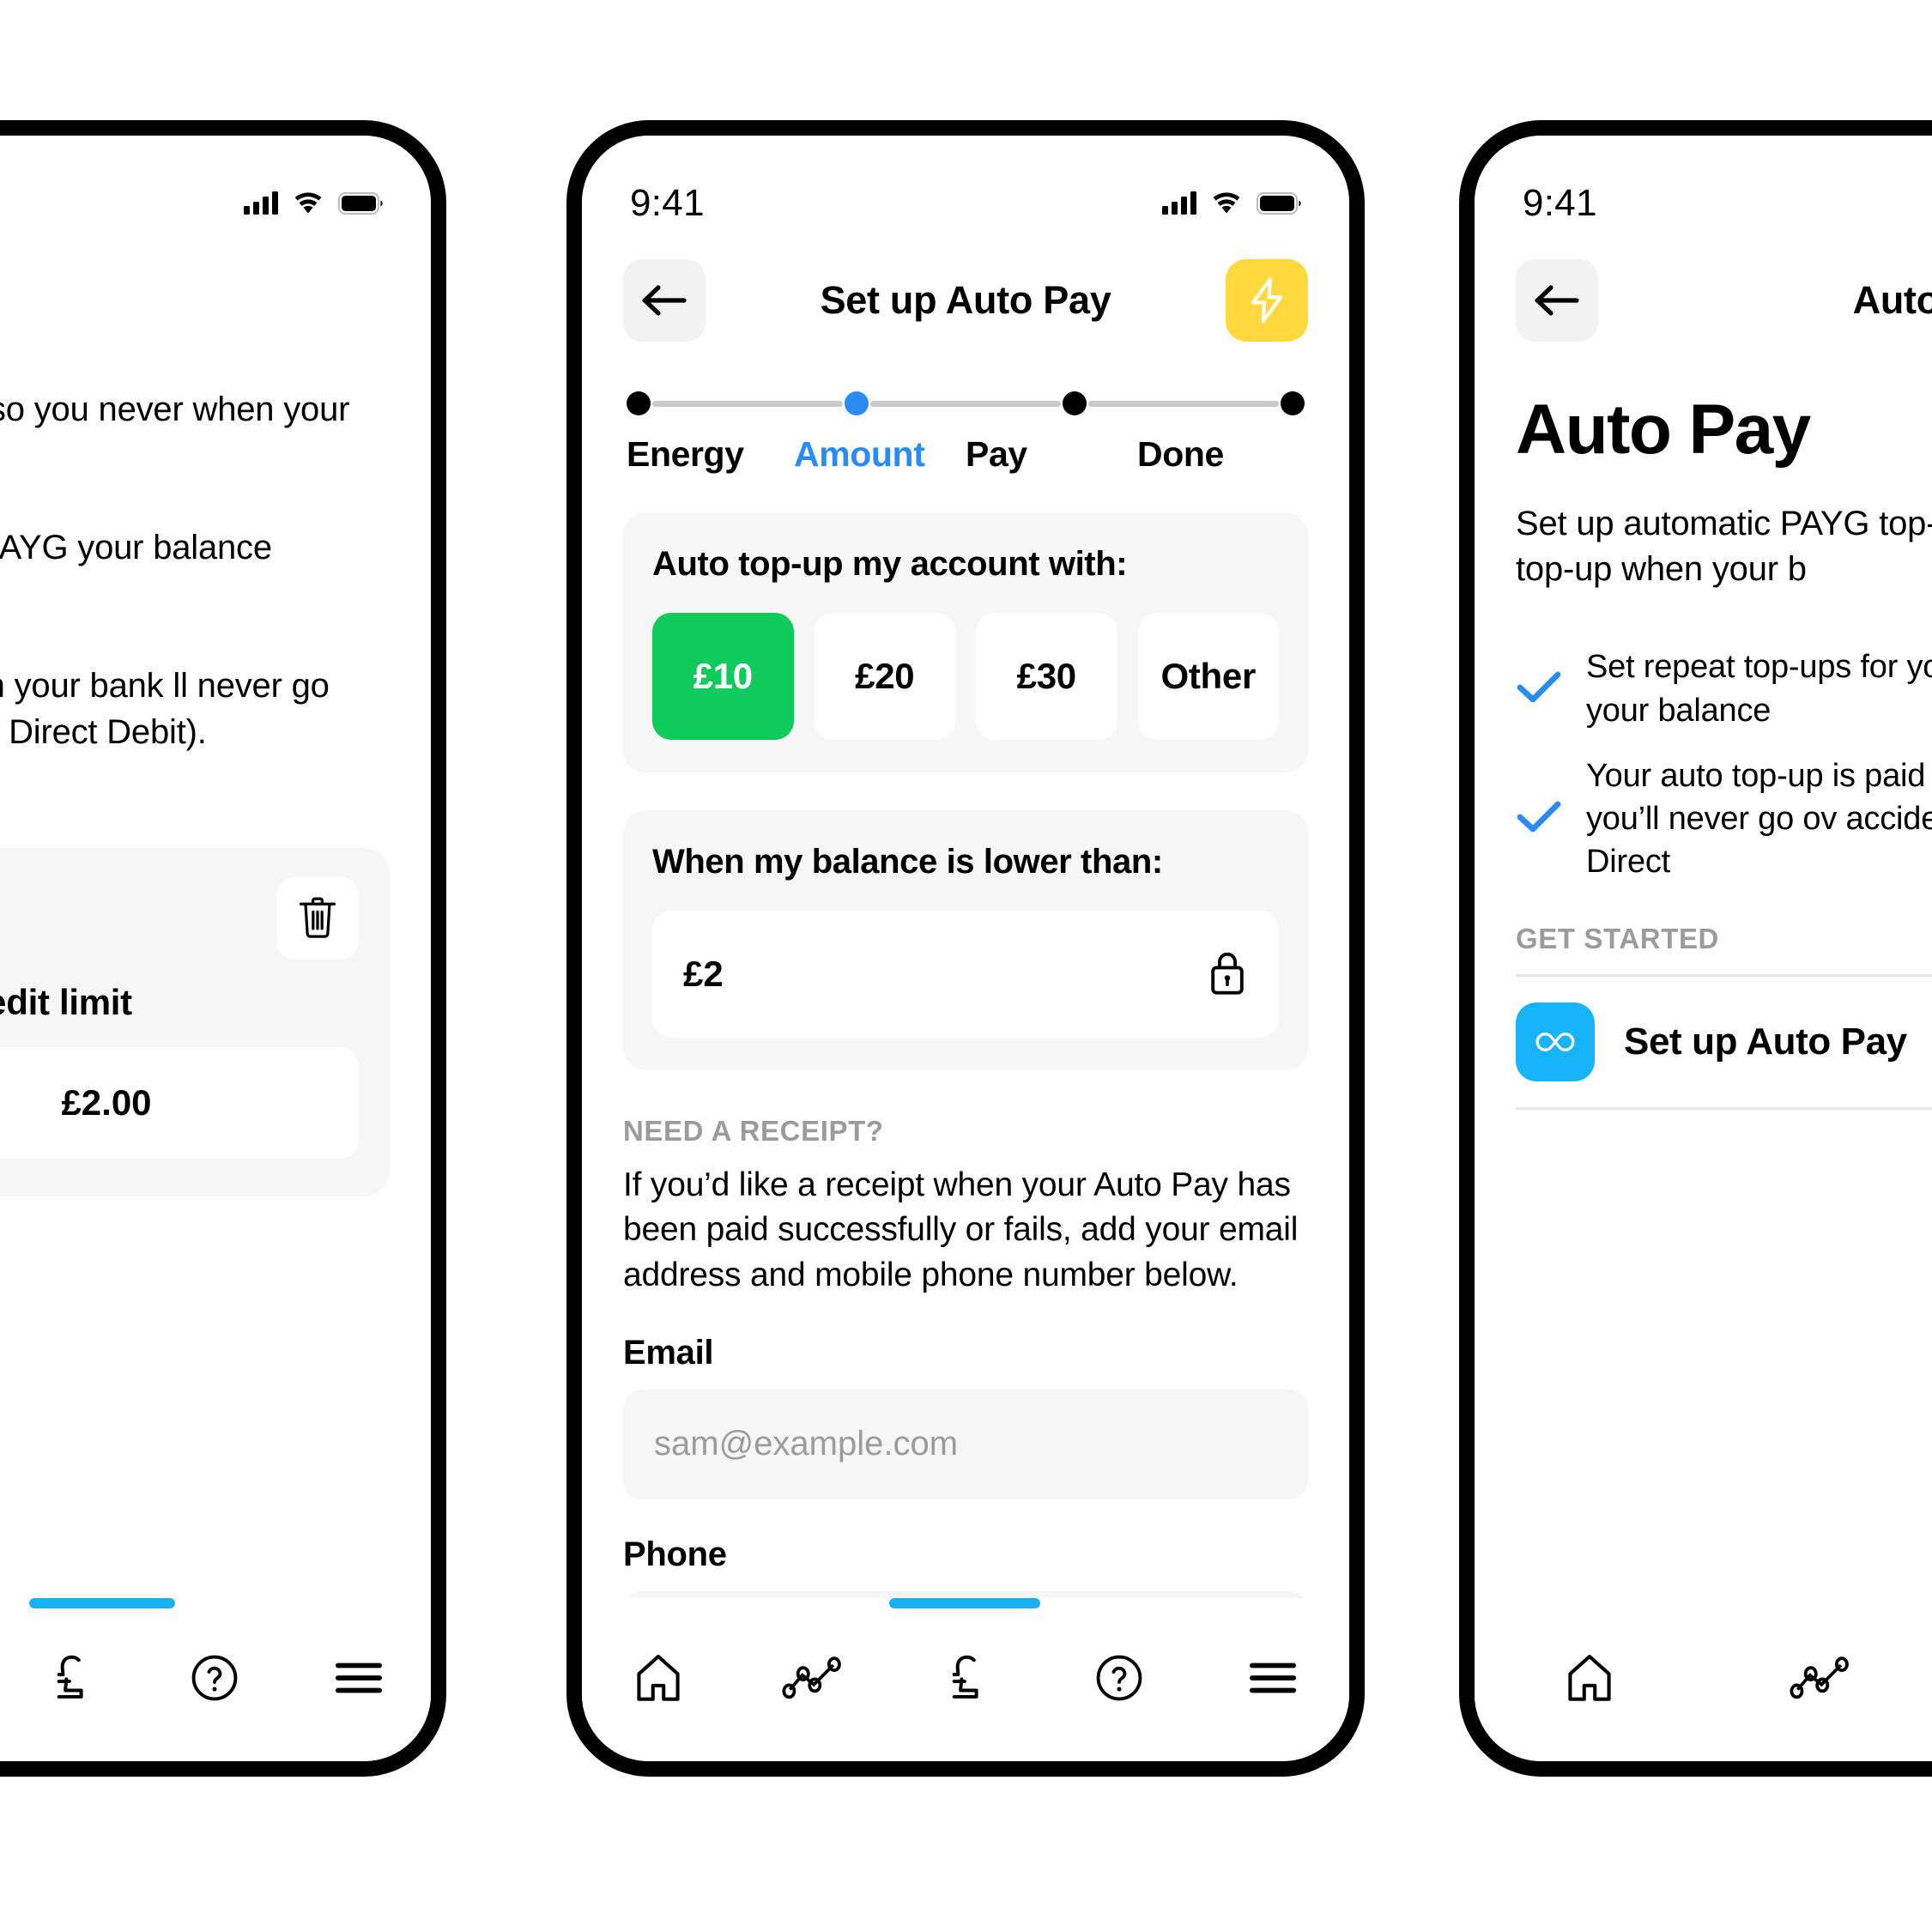  What do you see at coordinates (1046, 677) in the screenshot?
I see `amount-option-30: £30` at bounding box center [1046, 677].